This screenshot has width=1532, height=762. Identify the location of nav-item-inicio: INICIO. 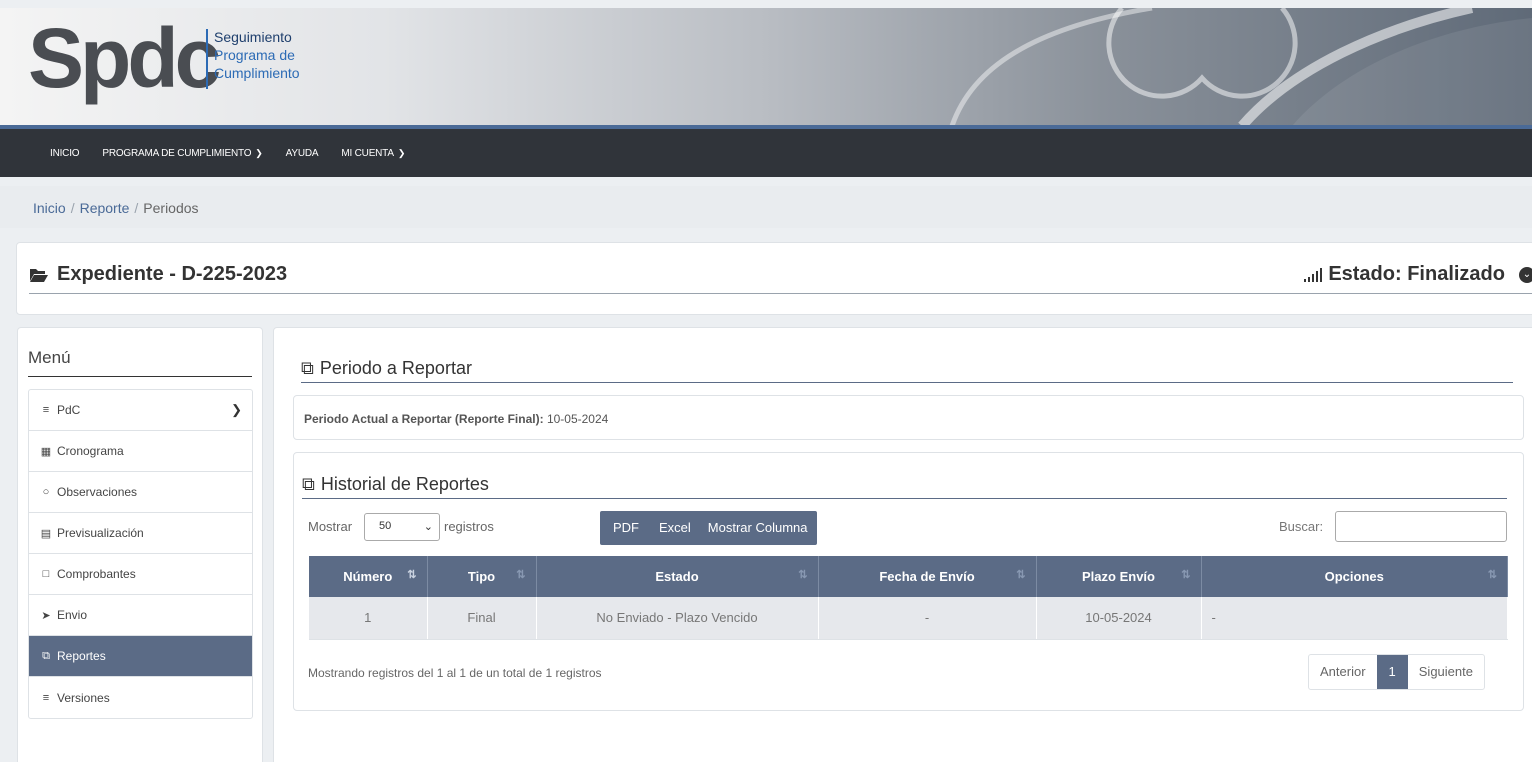
(65, 153).